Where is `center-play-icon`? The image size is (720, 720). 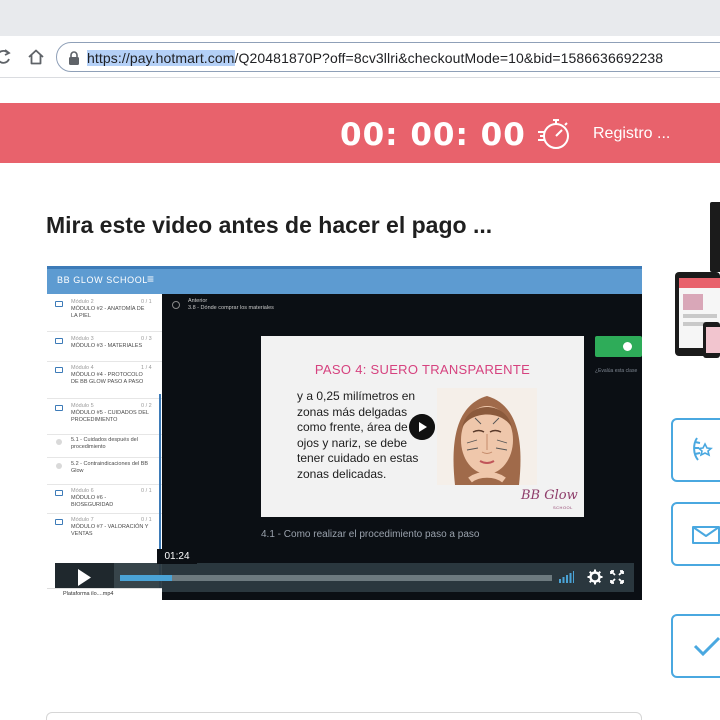 center-play-icon is located at coordinates (422, 427).